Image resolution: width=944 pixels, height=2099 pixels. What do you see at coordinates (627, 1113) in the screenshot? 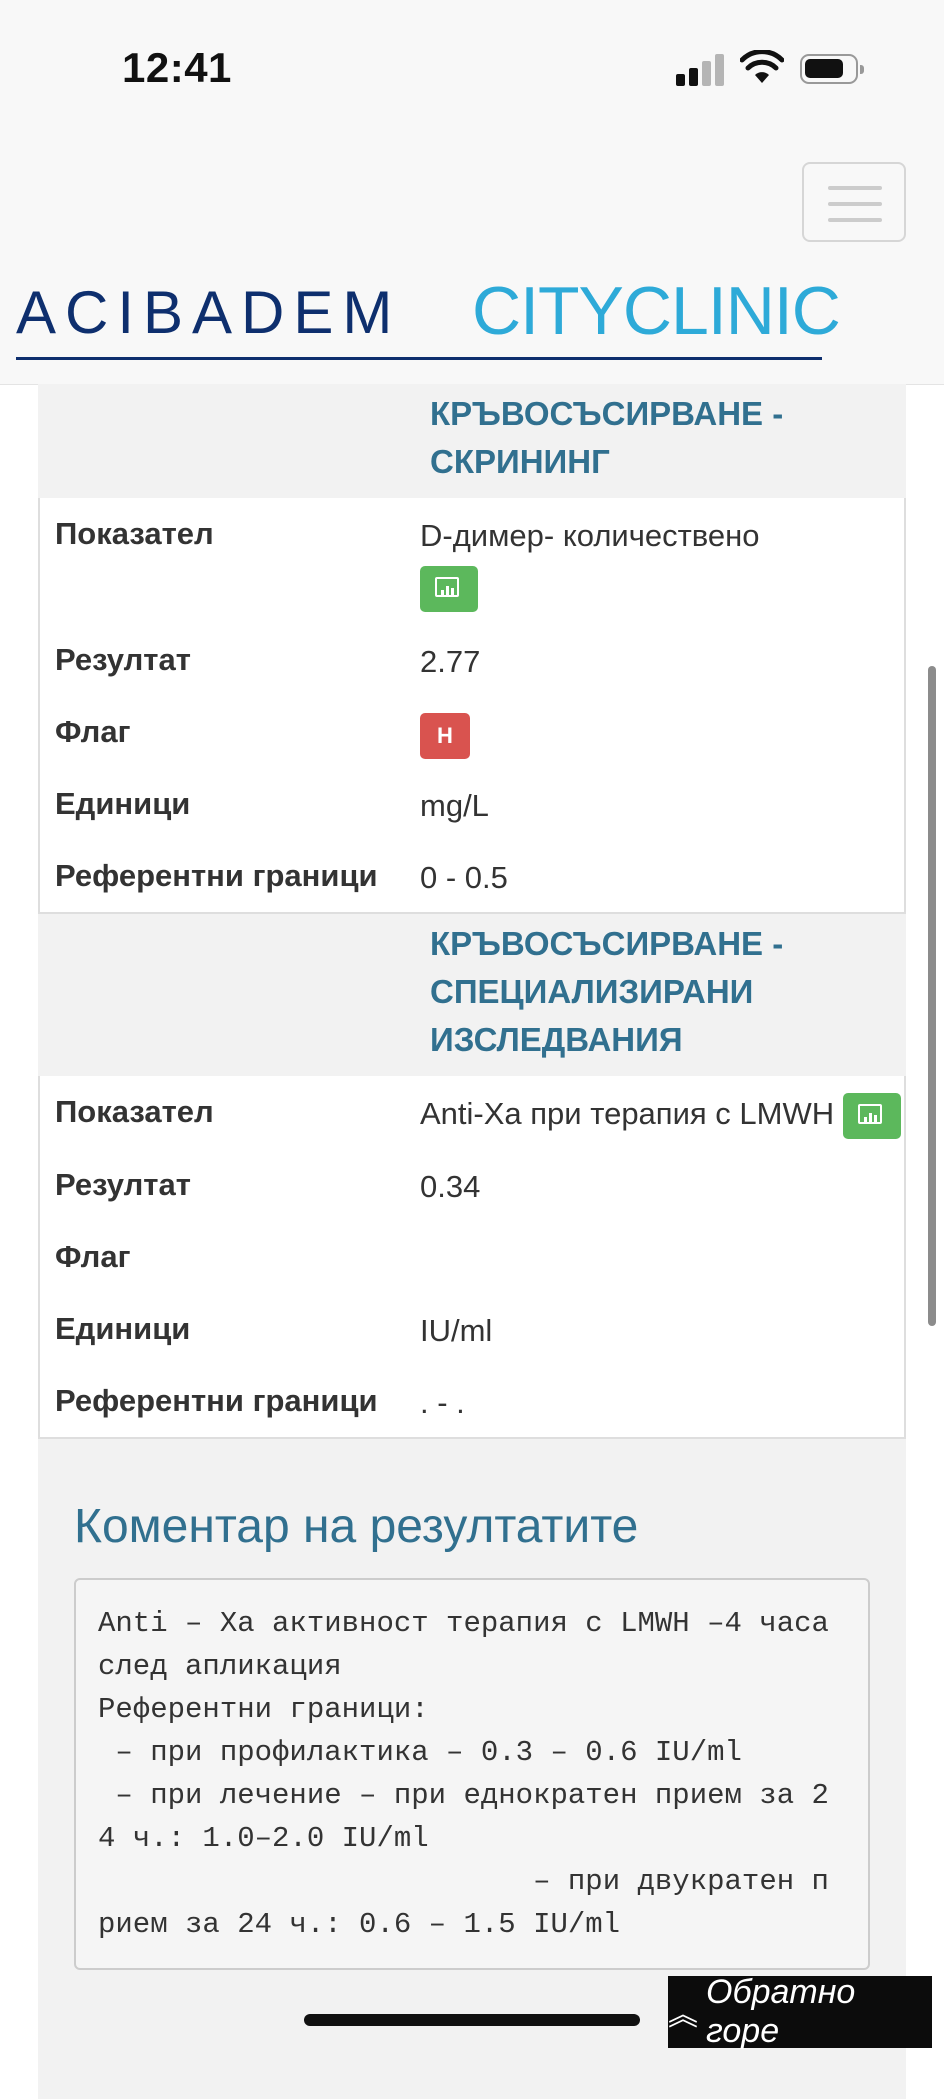
I see `indicator-name: Anti-Xa при терапия с LMWH` at bounding box center [627, 1113].